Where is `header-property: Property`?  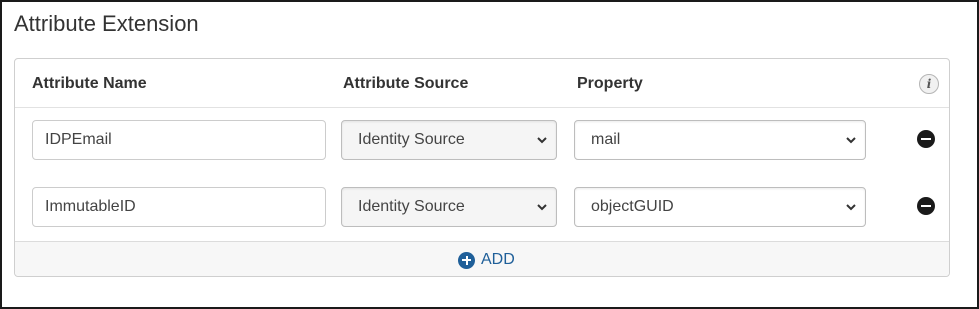 header-property: Property is located at coordinates (610, 83).